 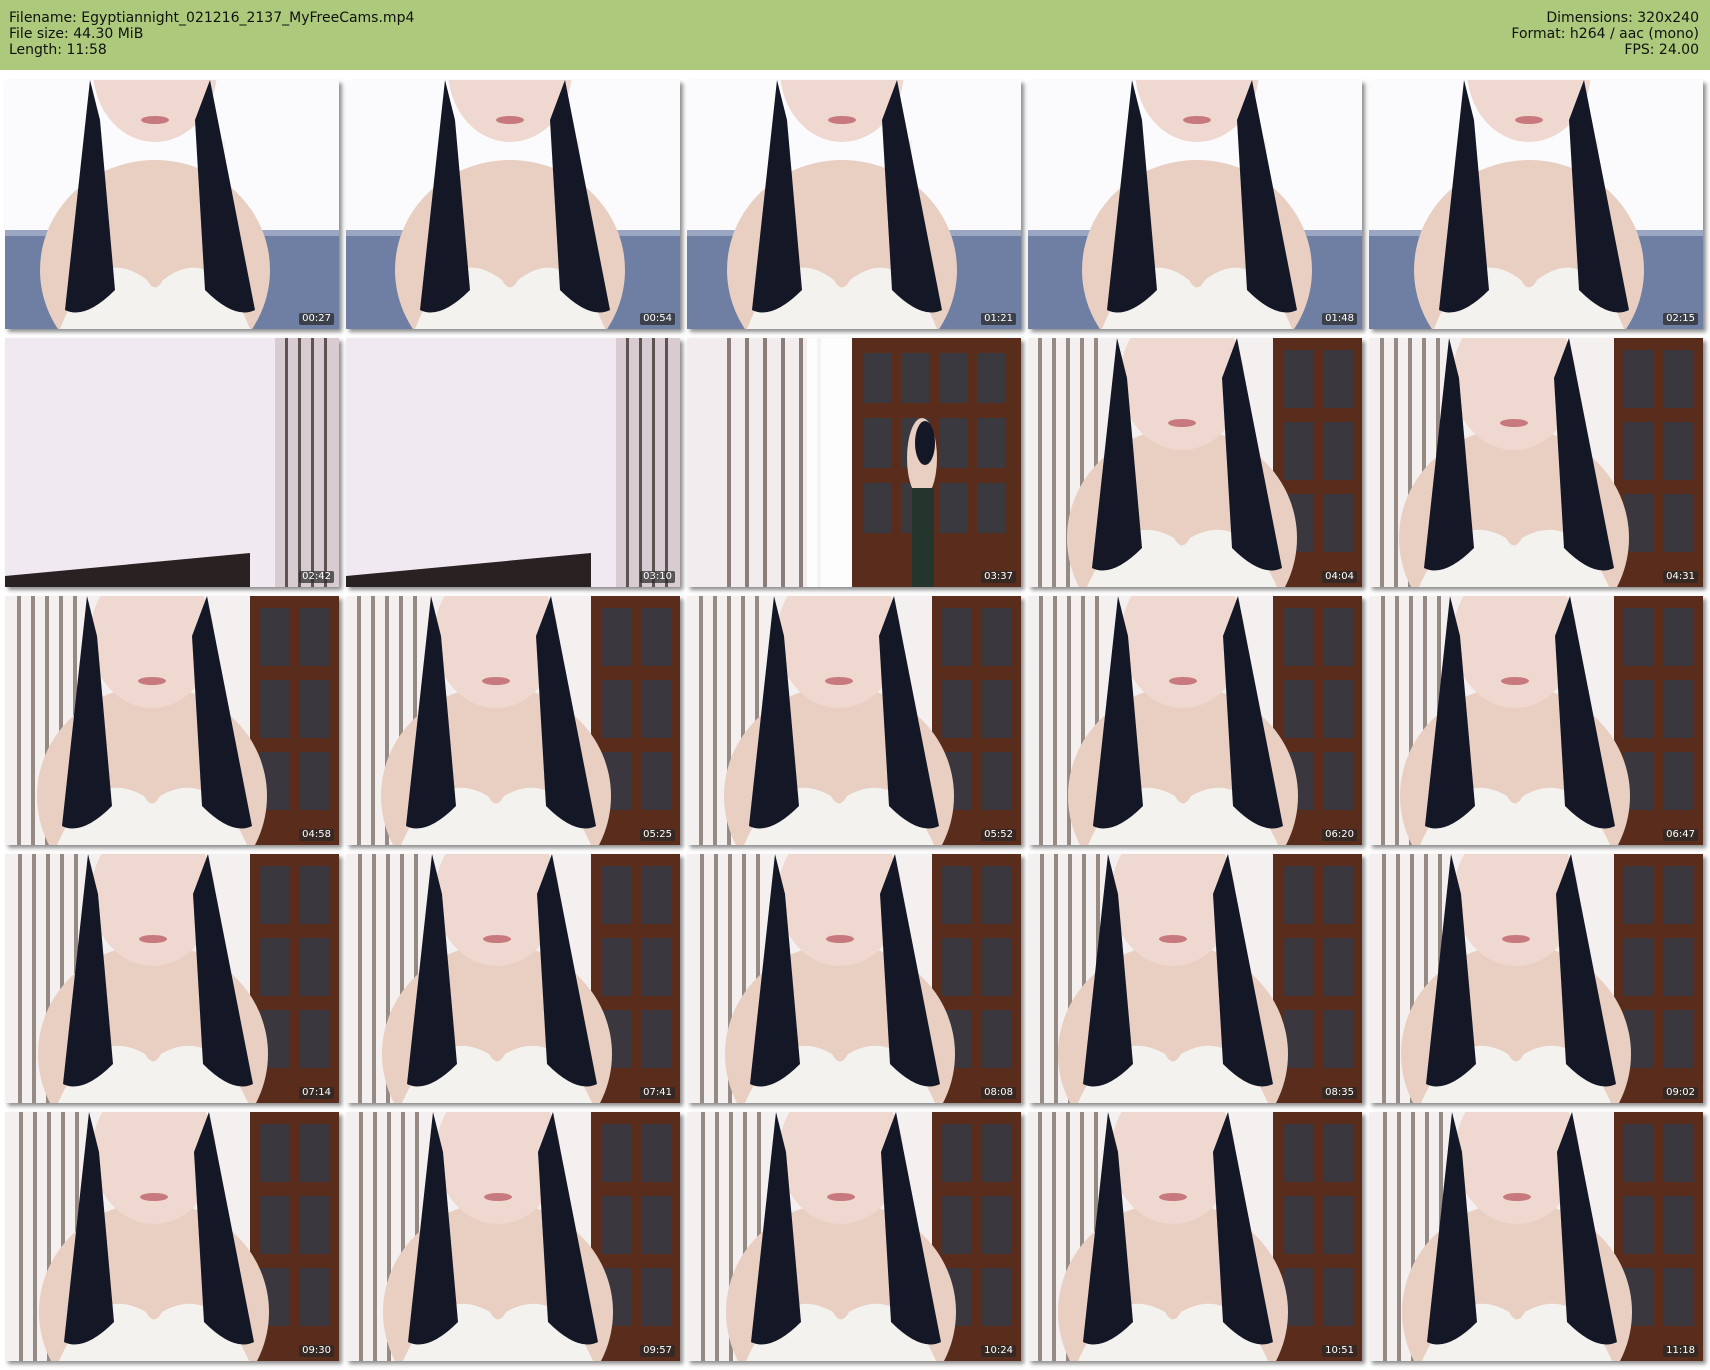 What do you see at coordinates (1339, 319) in the screenshot?
I see `timestamp-label: 01:48` at bounding box center [1339, 319].